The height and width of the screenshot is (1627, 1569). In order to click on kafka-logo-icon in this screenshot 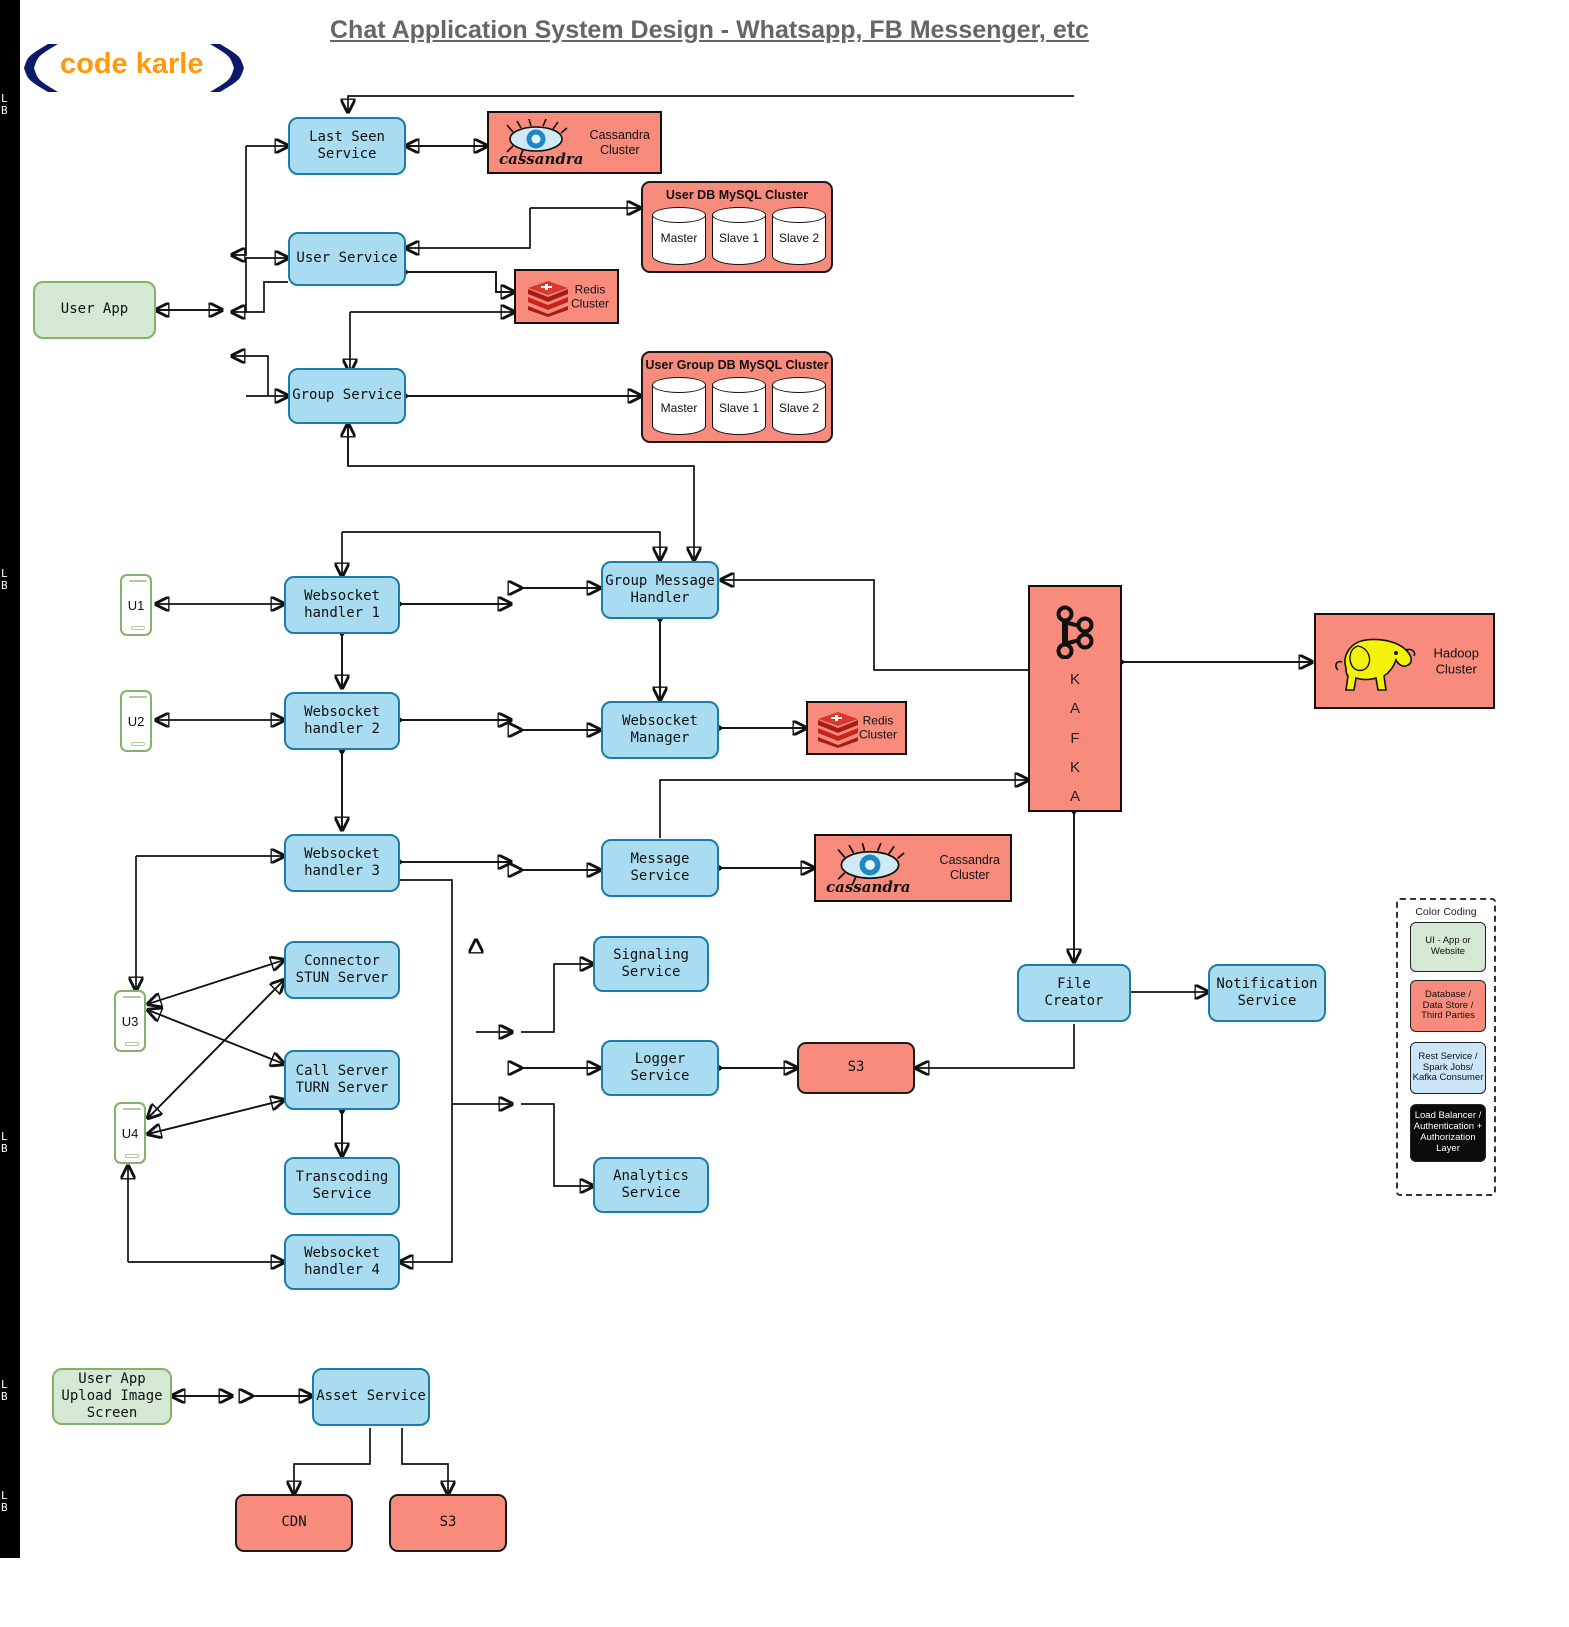, I will do `click(1075, 632)`.